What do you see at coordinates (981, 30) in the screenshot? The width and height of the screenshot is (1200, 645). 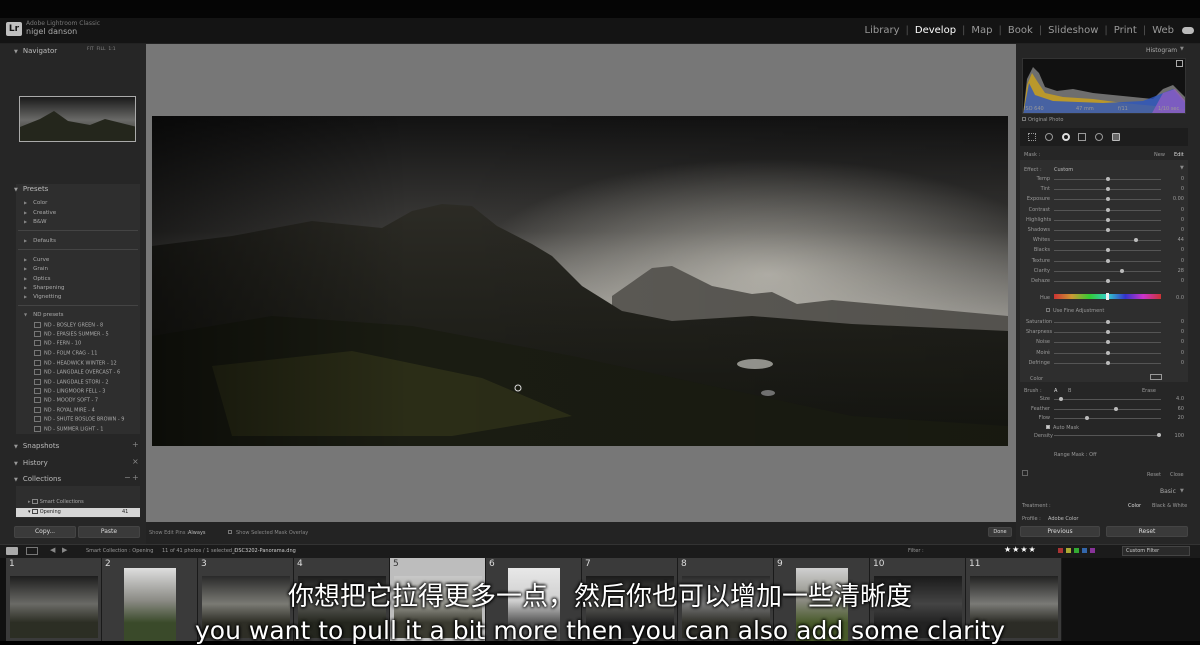 I see `module-map: Map` at bounding box center [981, 30].